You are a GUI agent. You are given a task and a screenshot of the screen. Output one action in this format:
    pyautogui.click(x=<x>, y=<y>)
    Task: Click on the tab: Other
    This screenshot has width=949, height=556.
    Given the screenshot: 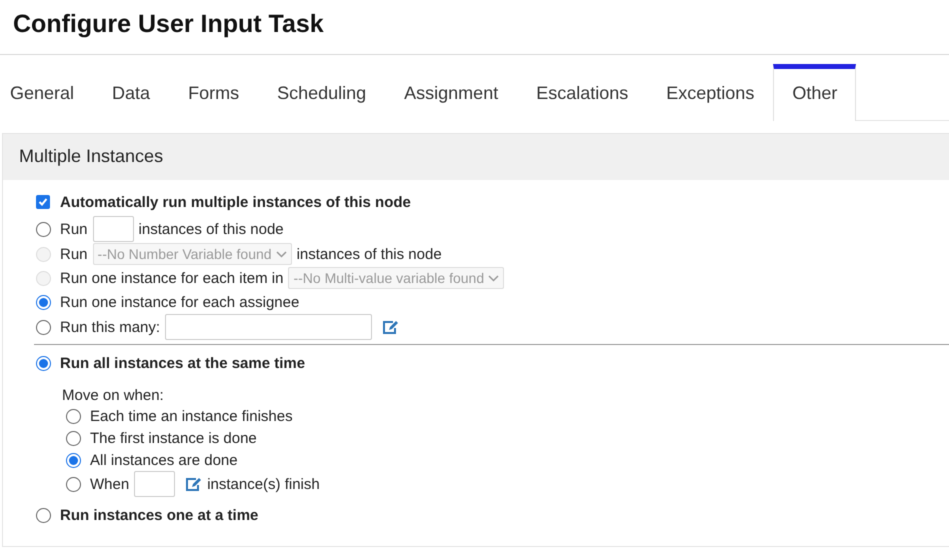 What is the action you would take?
    pyautogui.click(x=814, y=92)
    